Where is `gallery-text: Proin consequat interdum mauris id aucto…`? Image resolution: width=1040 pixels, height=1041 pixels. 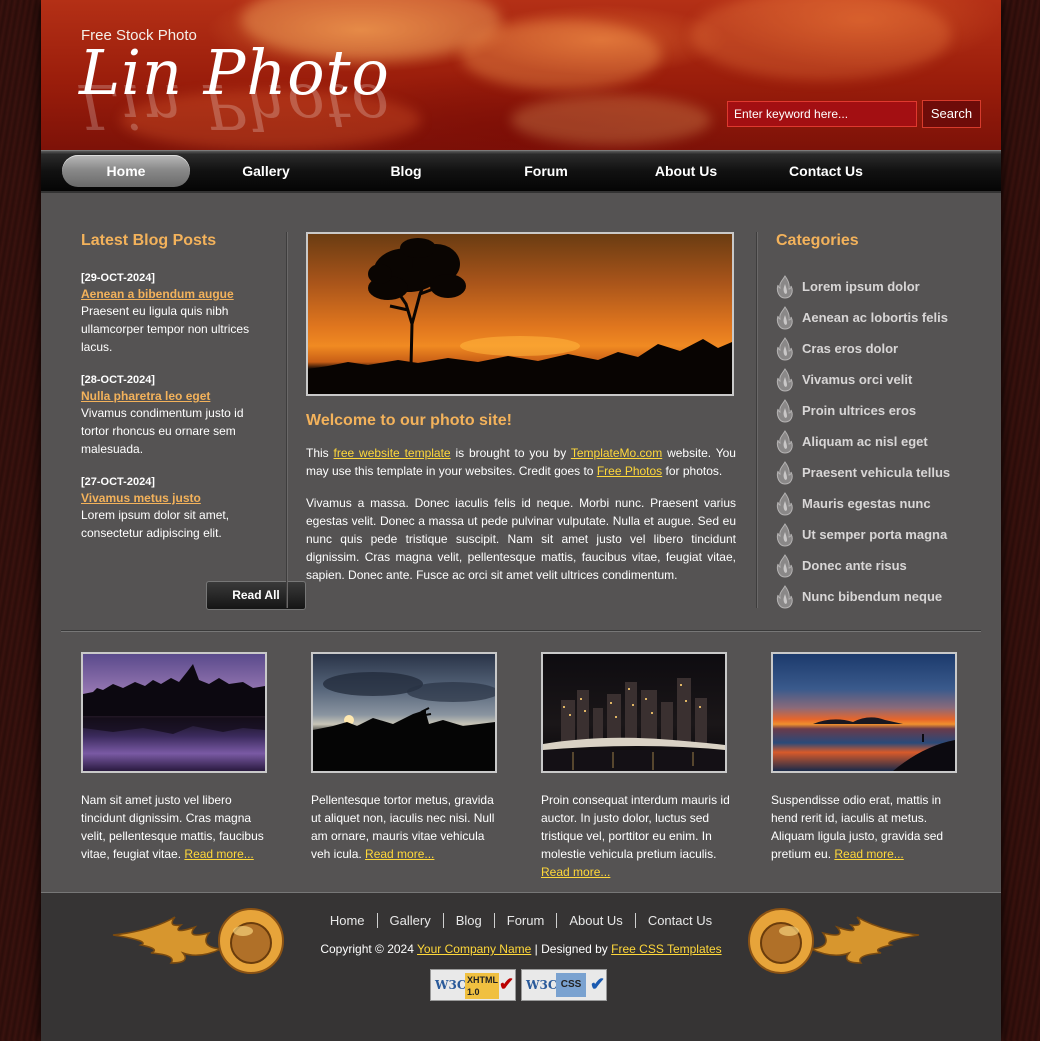
gallery-text: Proin consequat interdum mauris id aucto… is located at coordinates (635, 827).